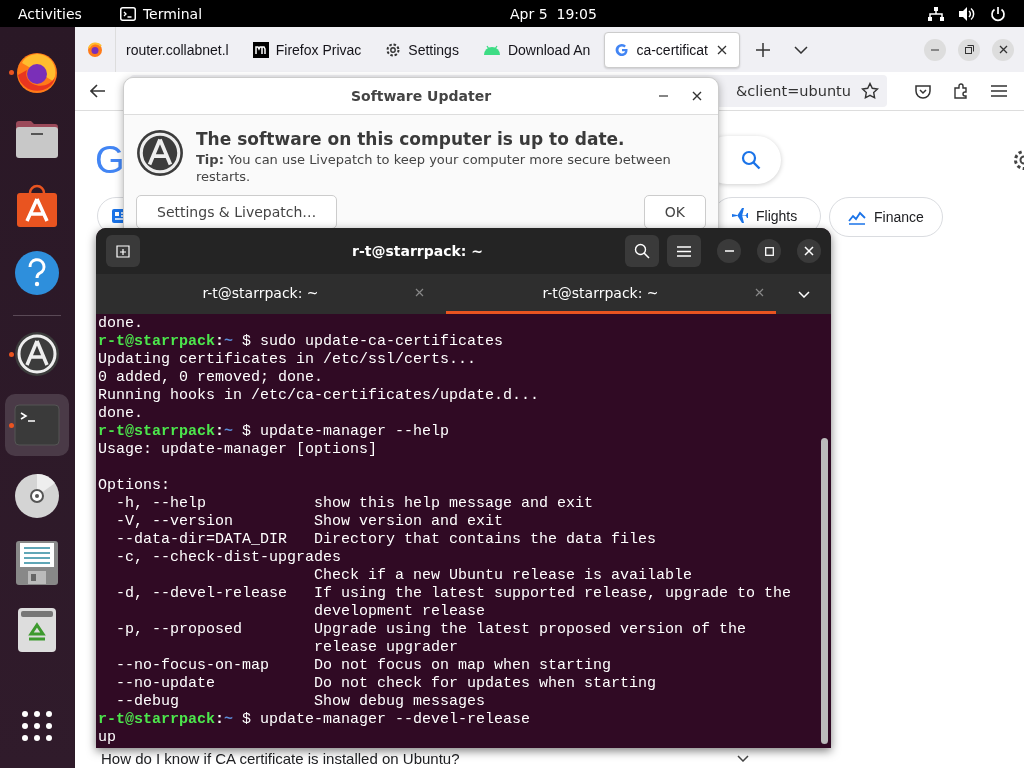  What do you see at coordinates (503, 576) in the screenshot?
I see `terminal-output-line: Check if a new Ubuntu release is available` at bounding box center [503, 576].